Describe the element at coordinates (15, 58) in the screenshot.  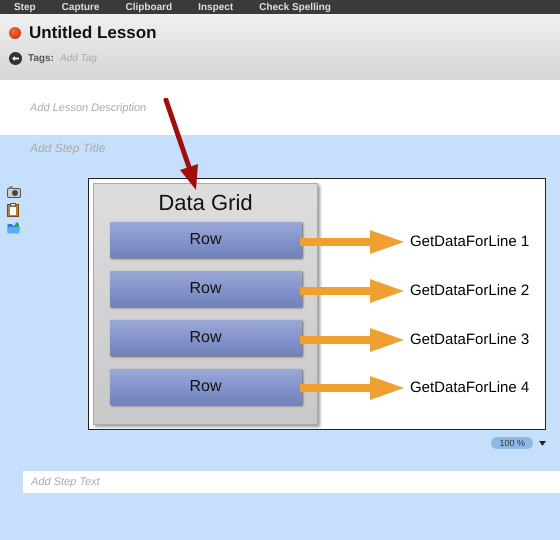
I see `back-icon` at that location.